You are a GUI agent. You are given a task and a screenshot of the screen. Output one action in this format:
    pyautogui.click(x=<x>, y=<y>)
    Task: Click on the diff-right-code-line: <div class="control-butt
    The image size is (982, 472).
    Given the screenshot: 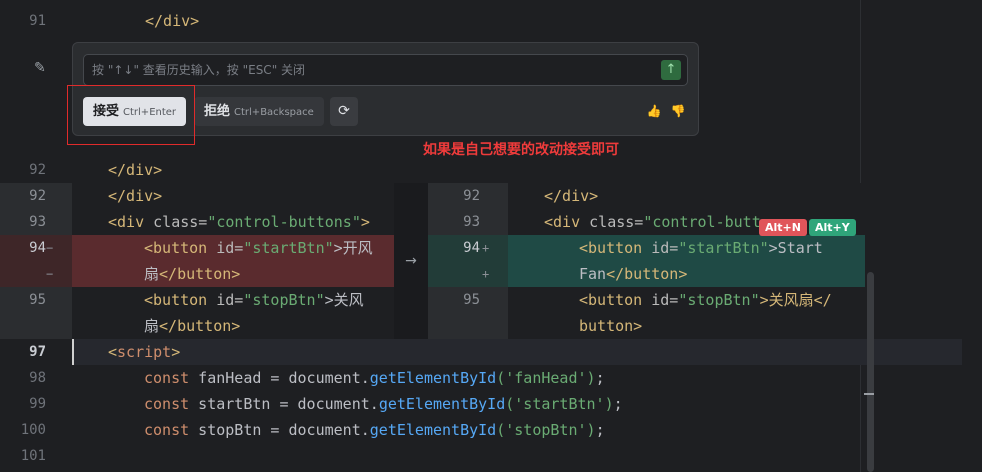 What is the action you would take?
    pyautogui.click(x=652, y=222)
    